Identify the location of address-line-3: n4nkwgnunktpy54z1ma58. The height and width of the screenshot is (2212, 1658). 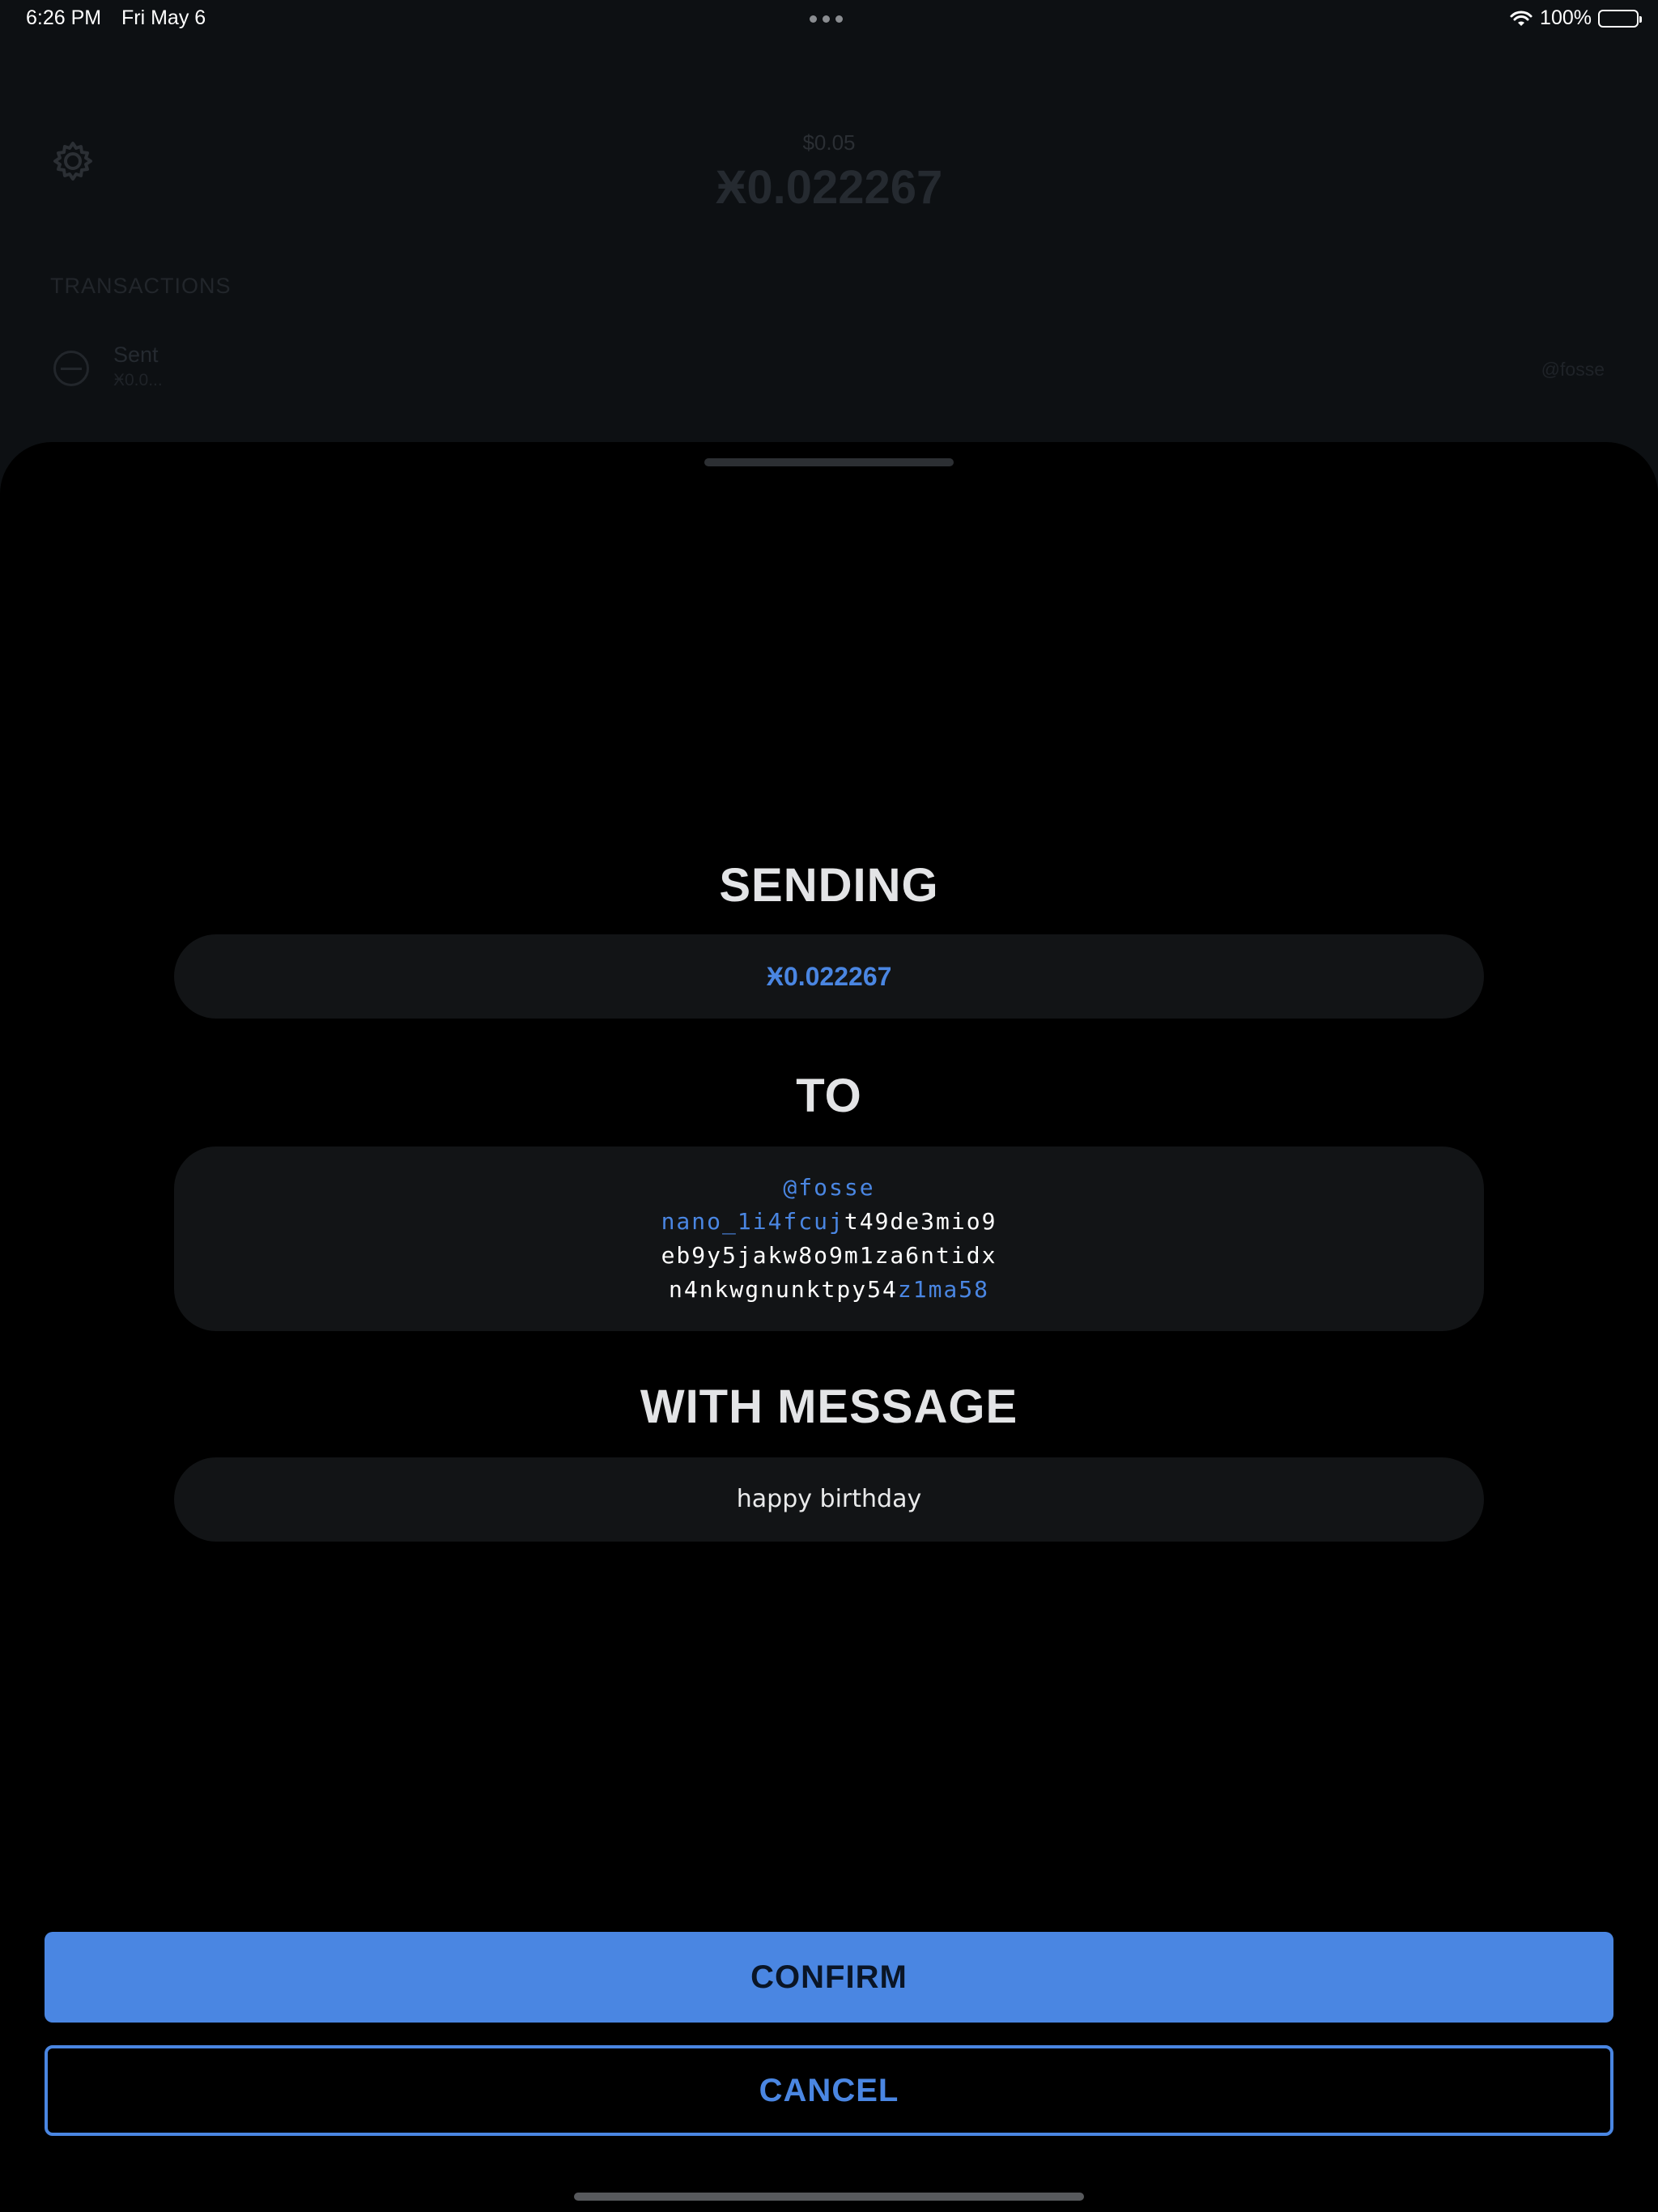
(829, 1289).